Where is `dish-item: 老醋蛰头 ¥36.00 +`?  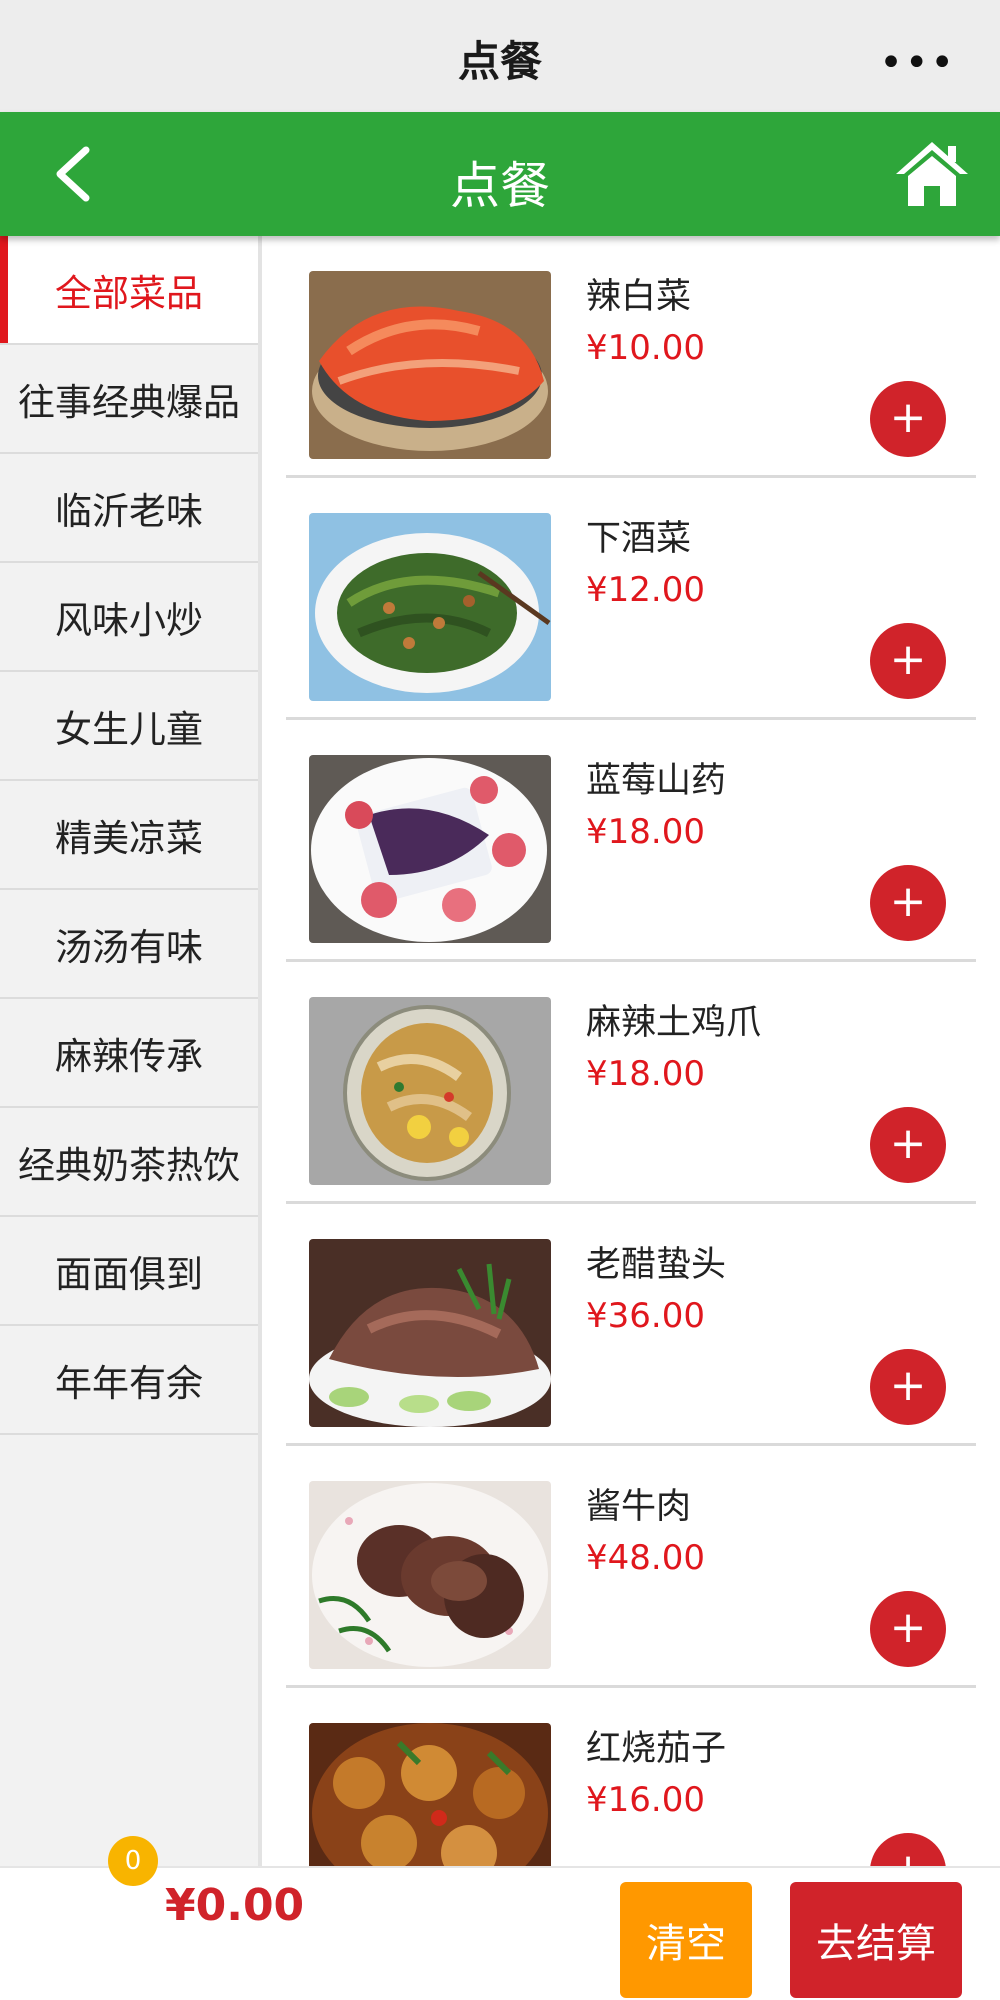 dish-item: 老醋蛰头 ¥36.00 + is located at coordinates (643, 1325).